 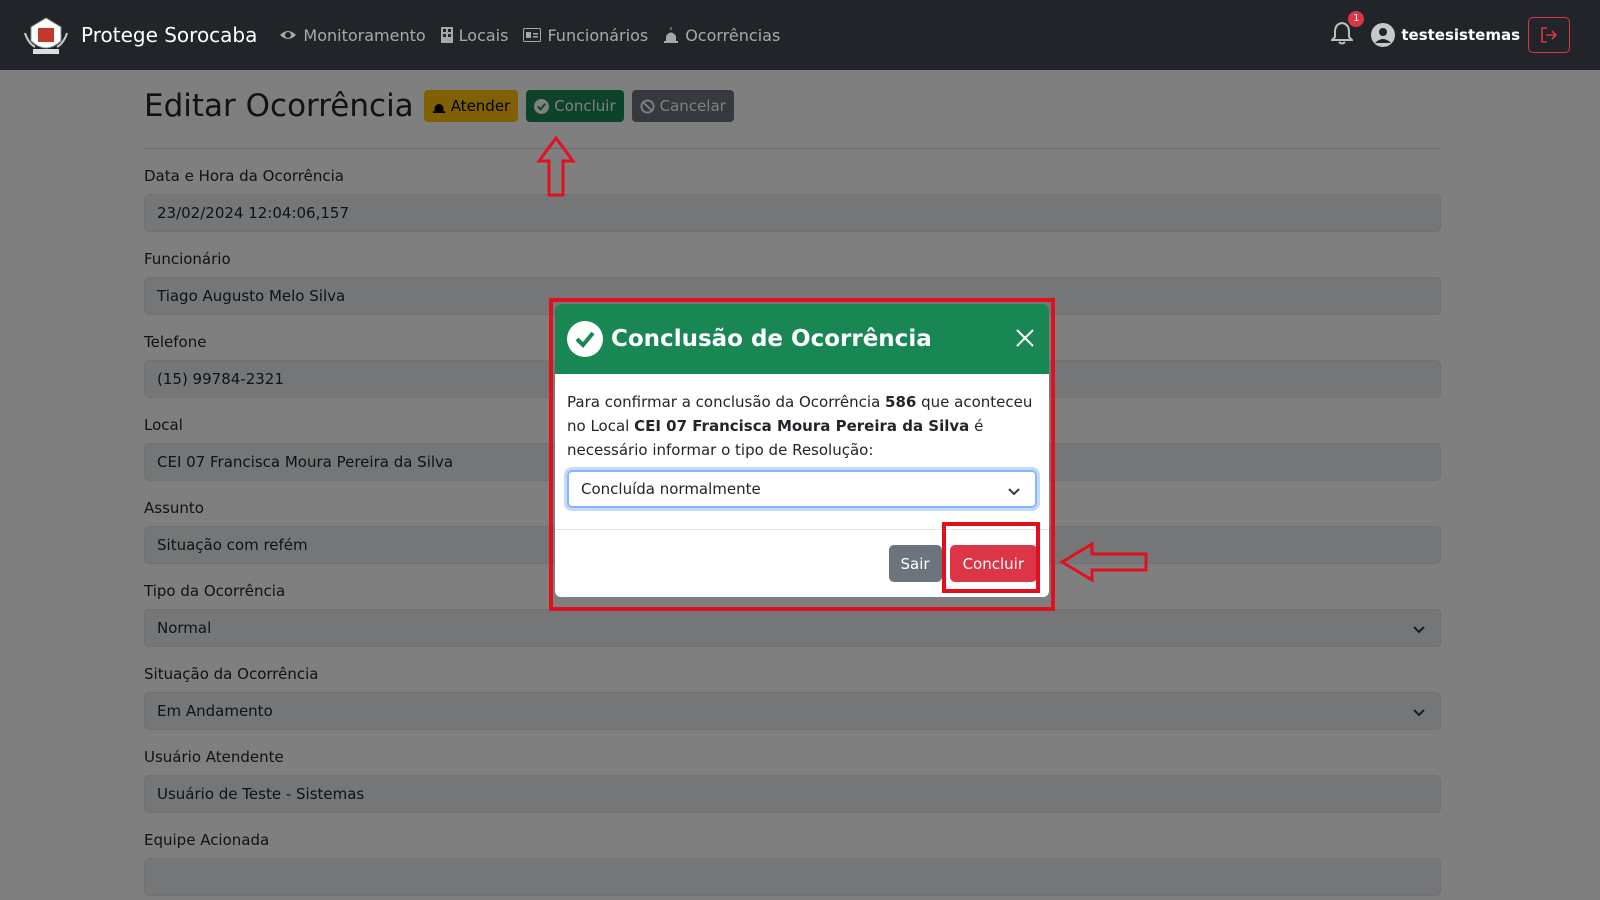 I want to click on nav-monitoramento: Monitoramento, so click(x=352, y=35).